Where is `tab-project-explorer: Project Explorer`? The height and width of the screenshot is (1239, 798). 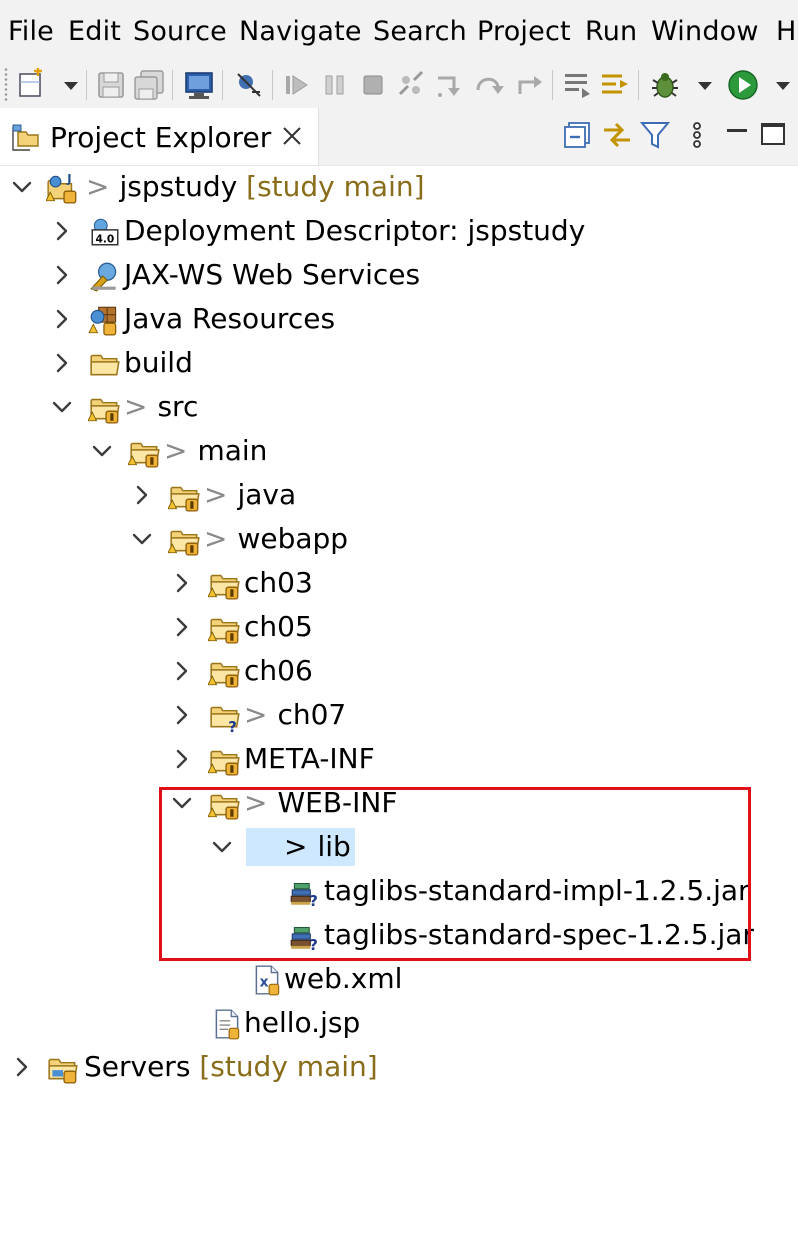
tab-project-explorer: Project Explorer is located at coordinates (159, 136).